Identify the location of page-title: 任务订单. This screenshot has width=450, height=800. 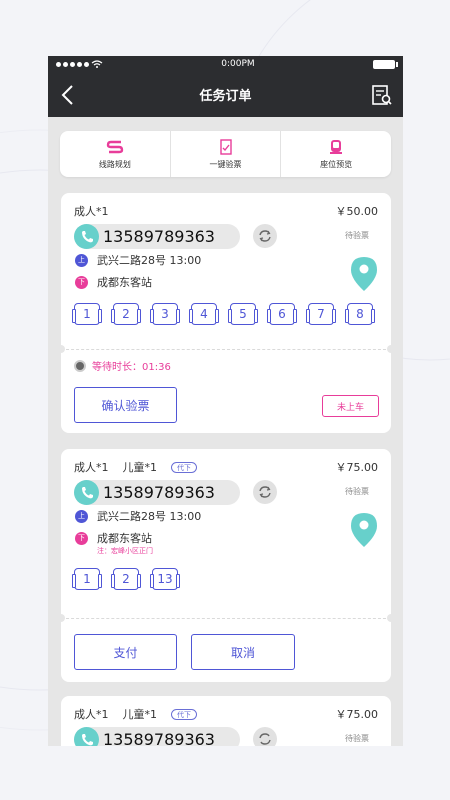
(225, 96).